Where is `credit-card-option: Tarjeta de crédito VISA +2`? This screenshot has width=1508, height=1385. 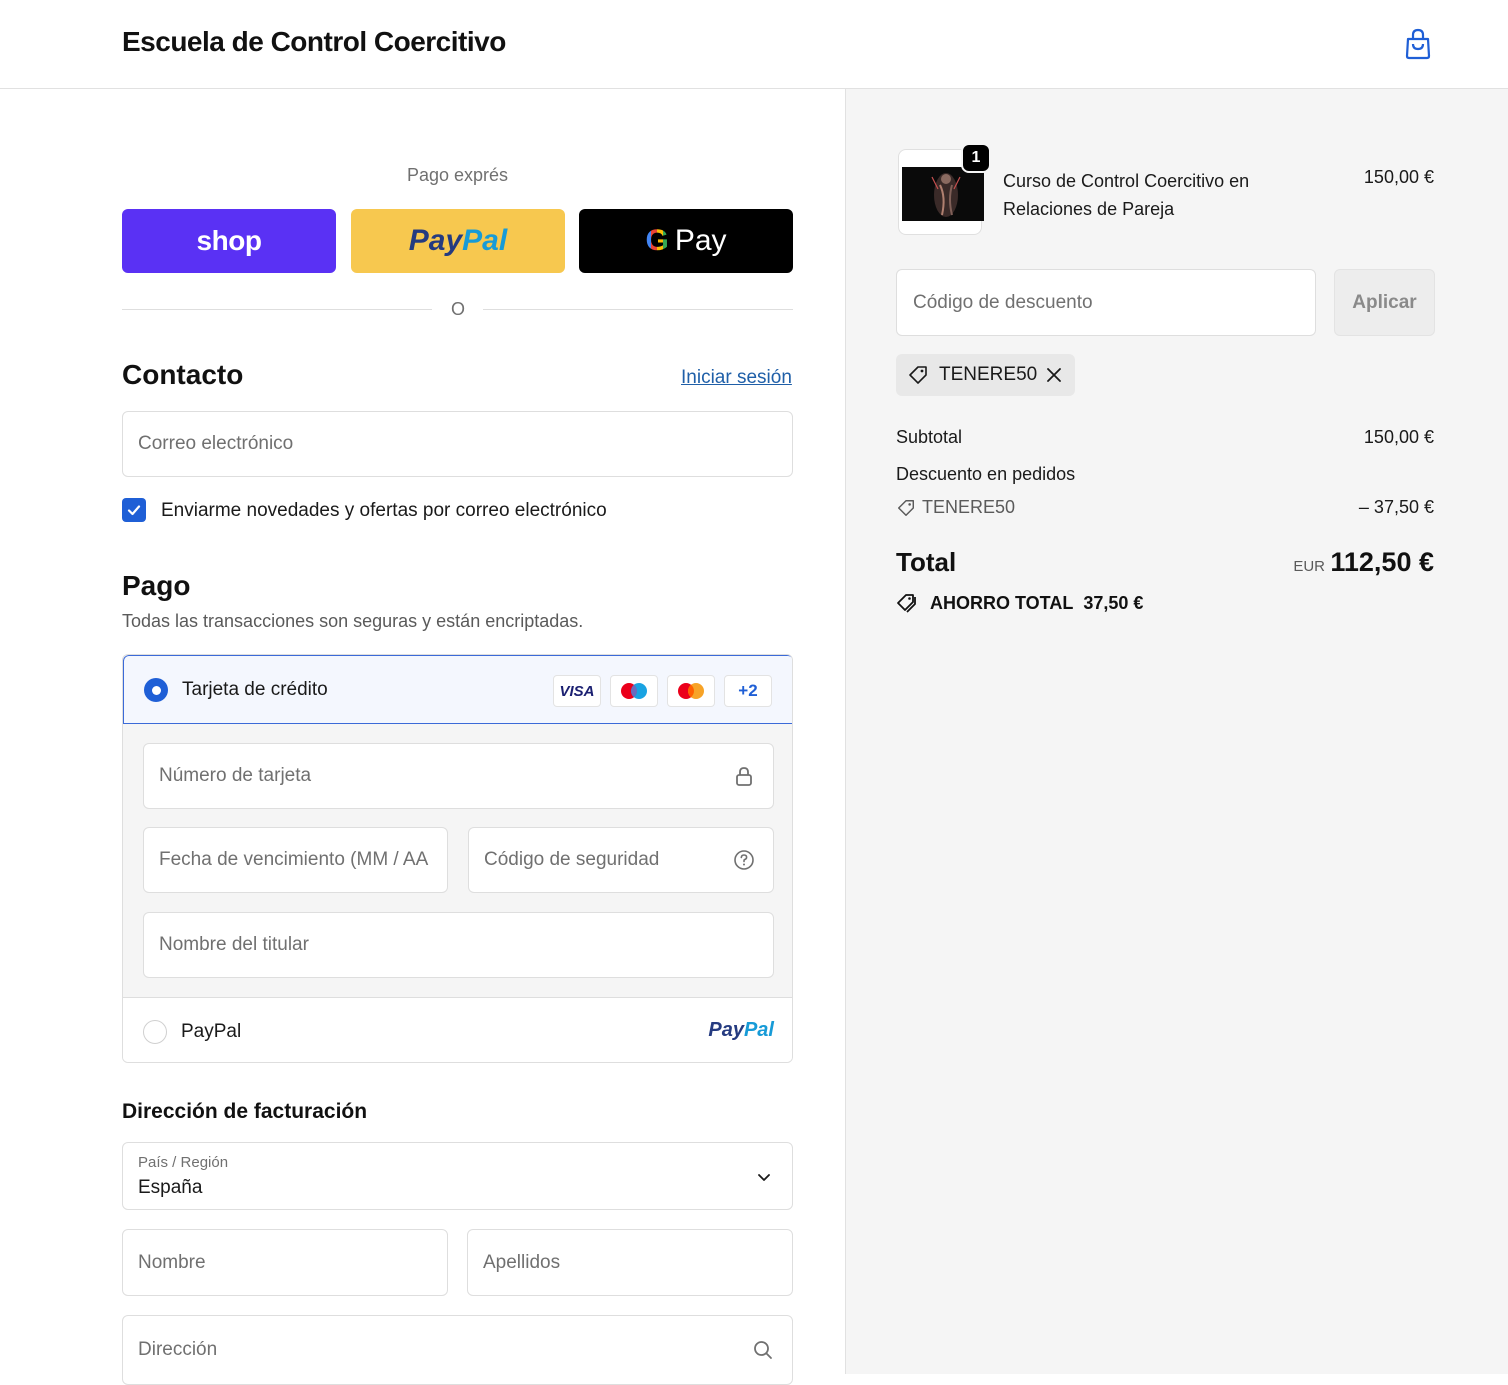 credit-card-option: Tarjeta de crédito VISA +2 is located at coordinates (457, 689).